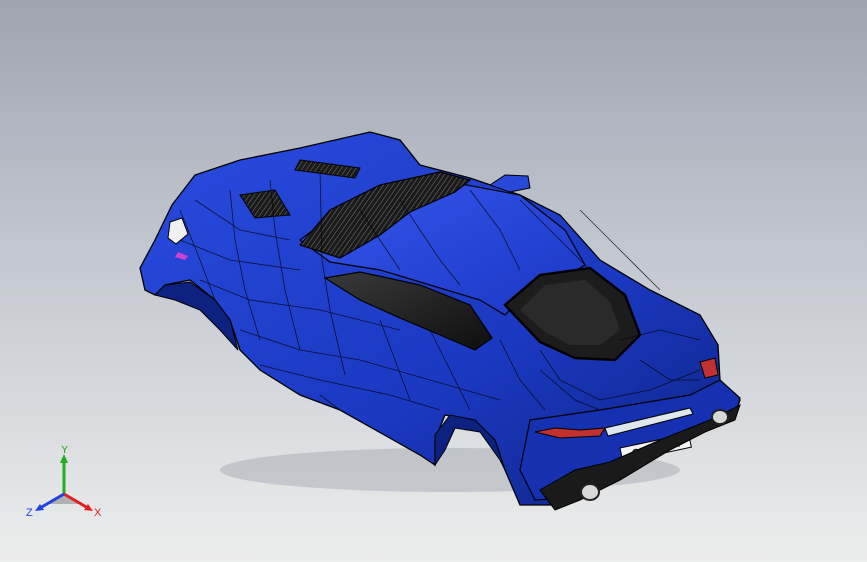 The image size is (867, 562). What do you see at coordinates (29, 513) in the screenshot?
I see `z-axis-label: Z` at bounding box center [29, 513].